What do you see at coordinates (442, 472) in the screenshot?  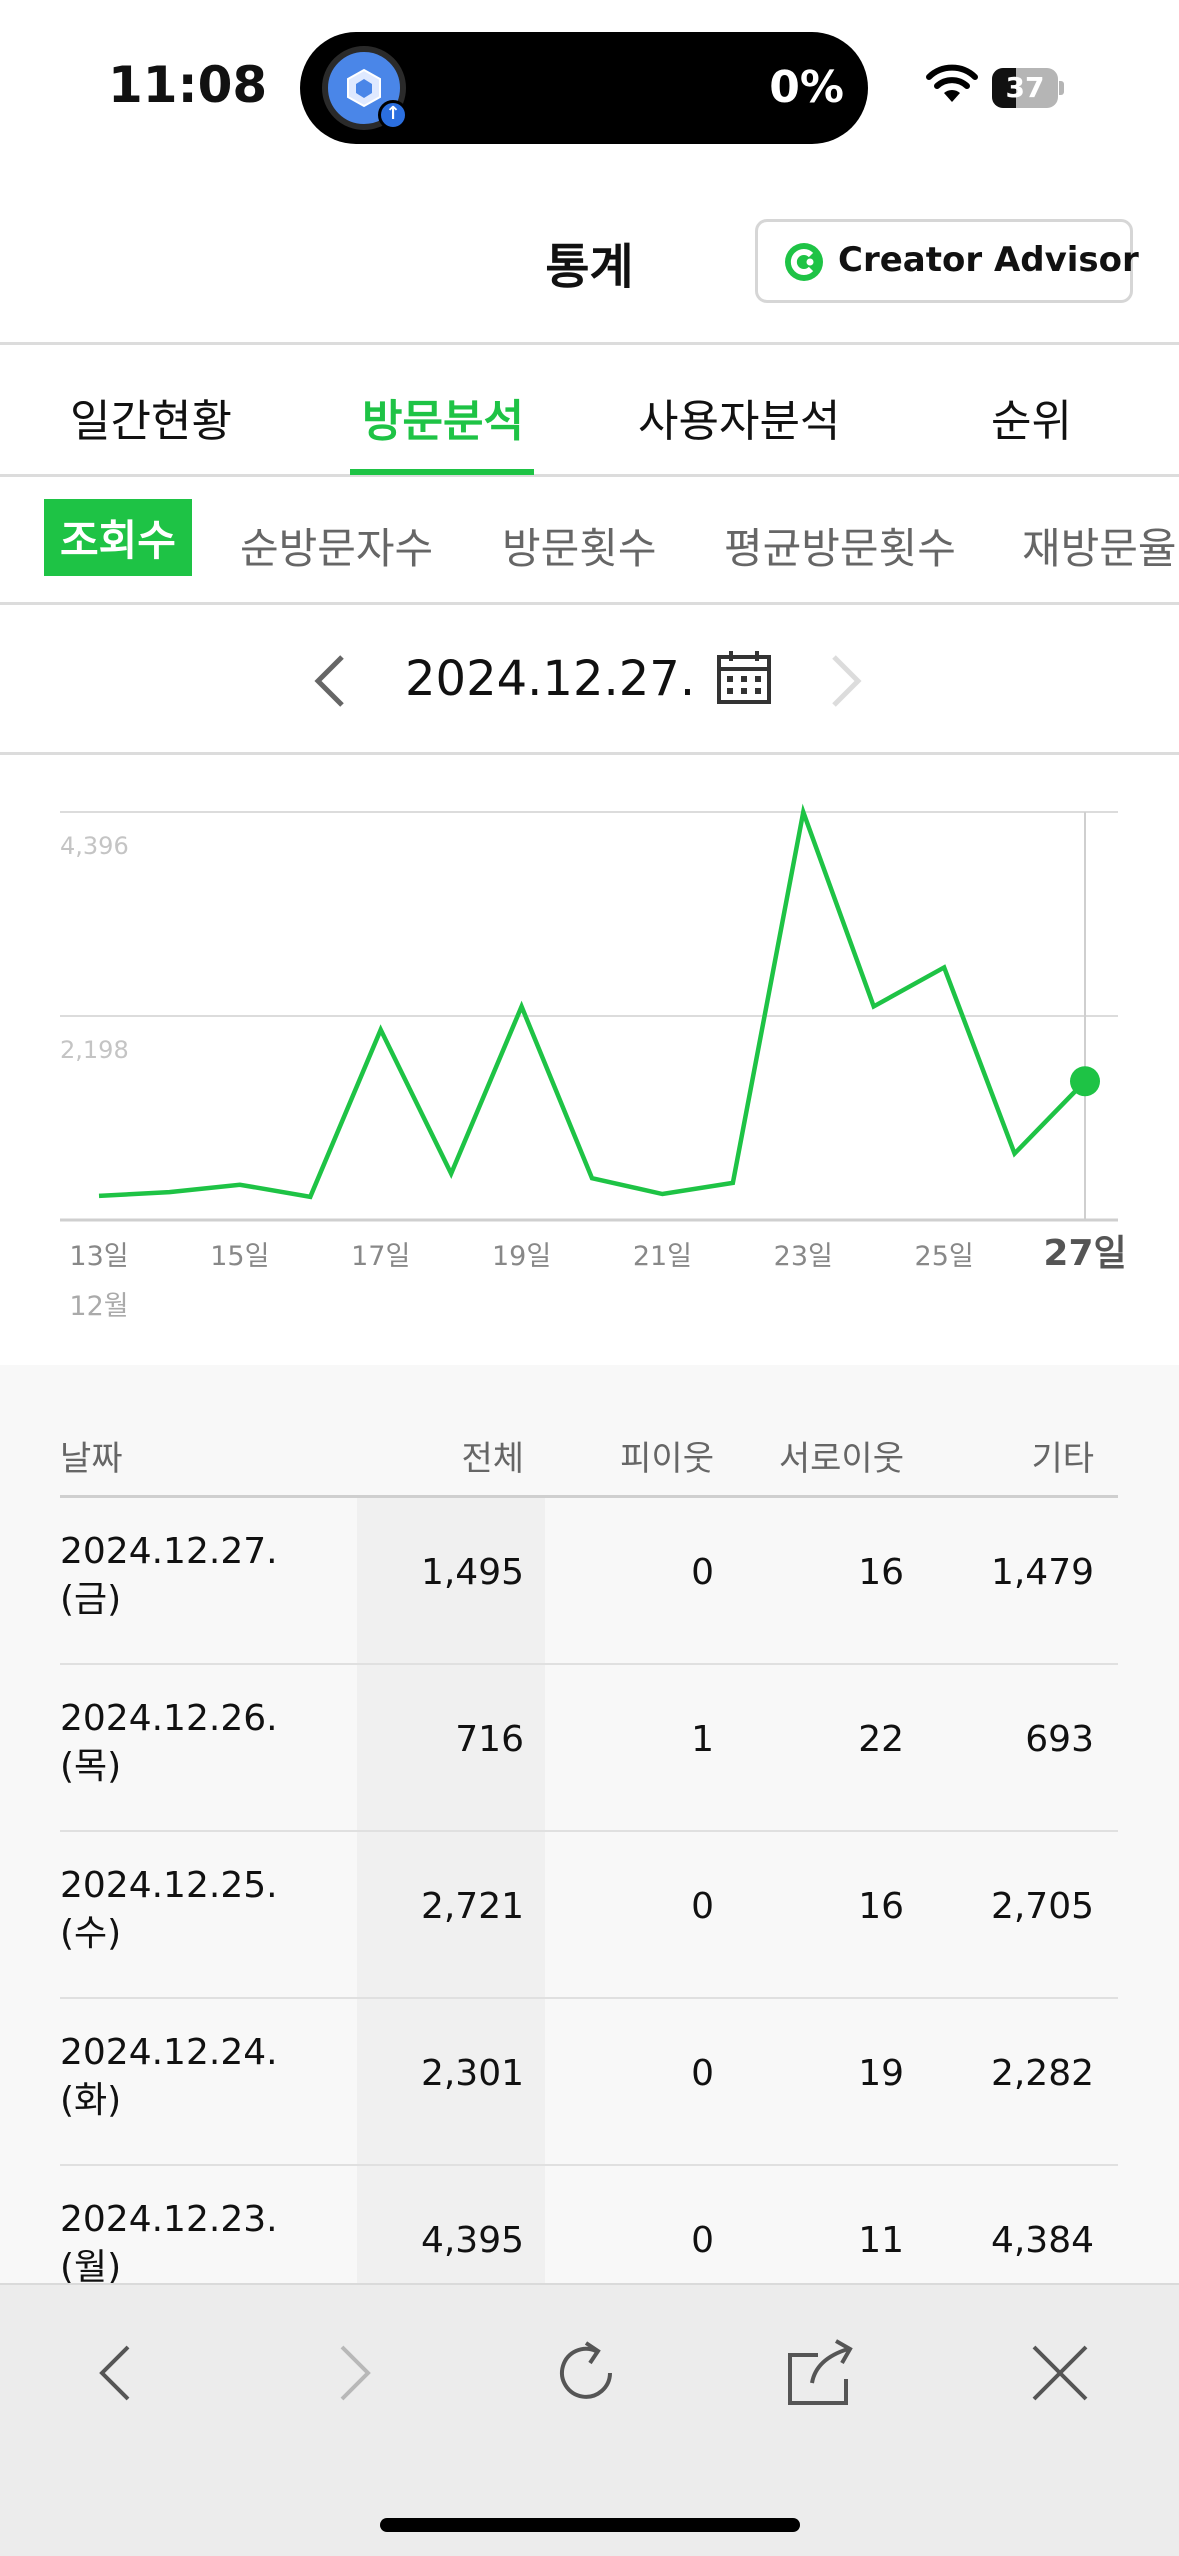 I see `active-tab-indicator` at bounding box center [442, 472].